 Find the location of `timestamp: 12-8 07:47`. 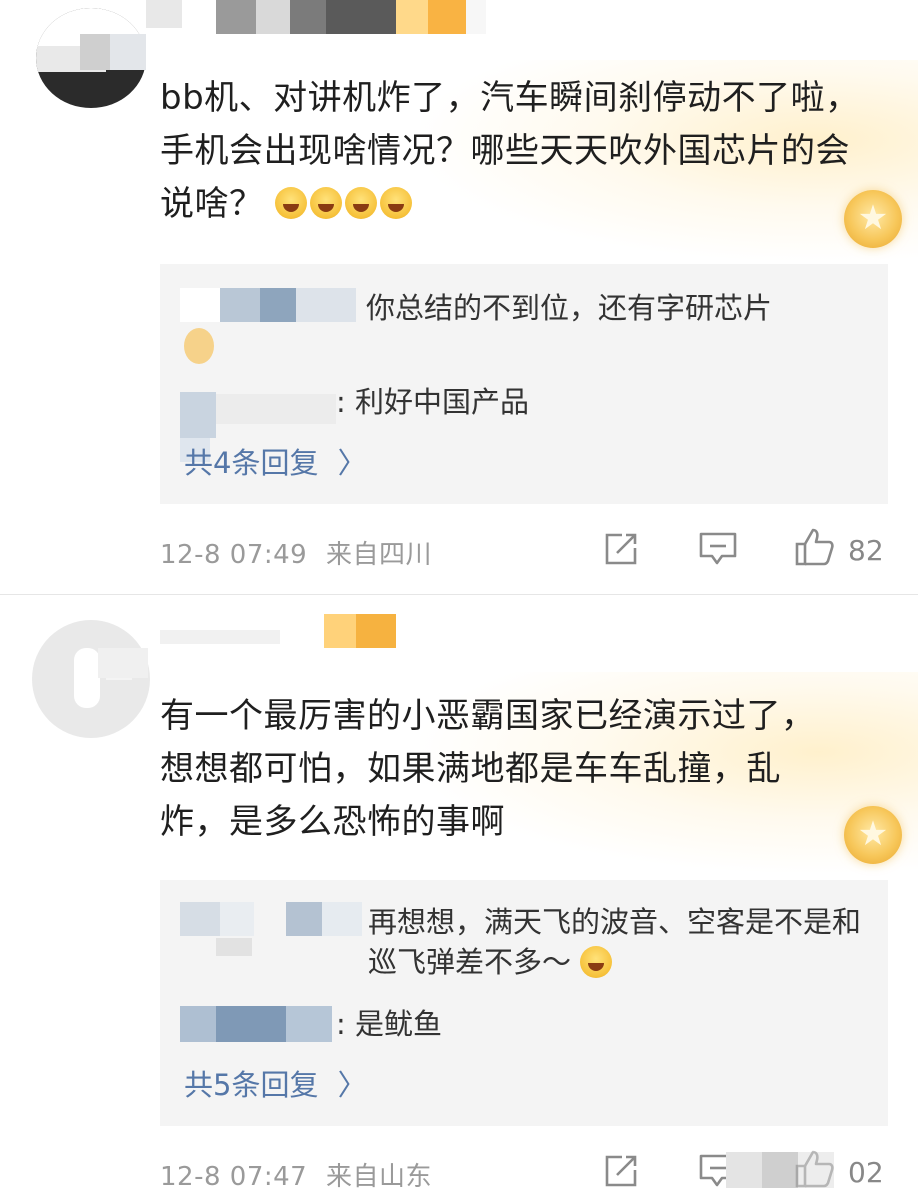

timestamp: 12-8 07:47 is located at coordinates (234, 1177).